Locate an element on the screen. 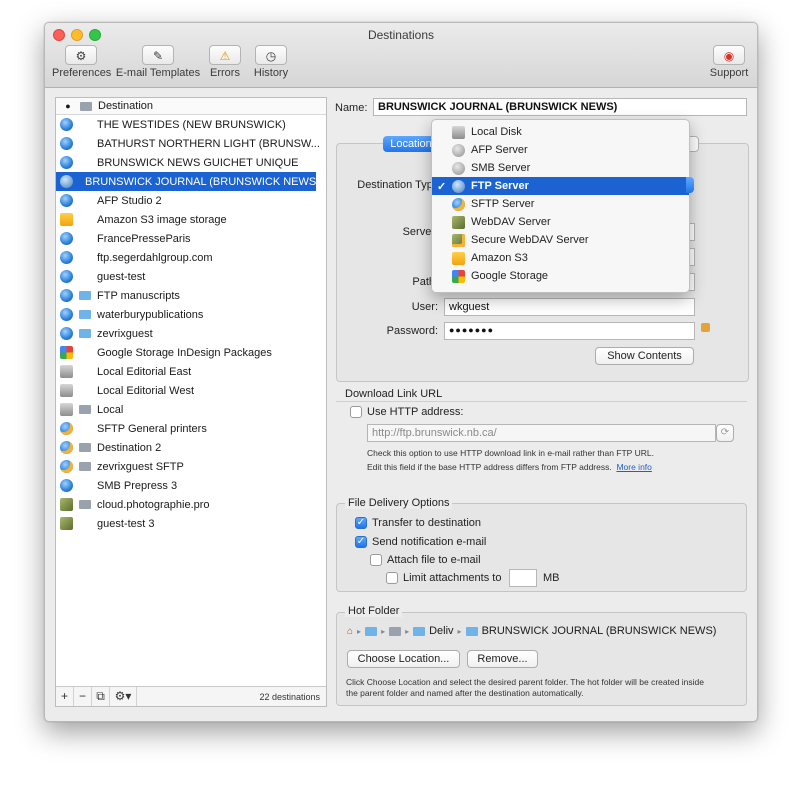 Image resolution: width=800 pixels, height=788 pixels. home-icon: ⌂ is located at coordinates (350, 631).